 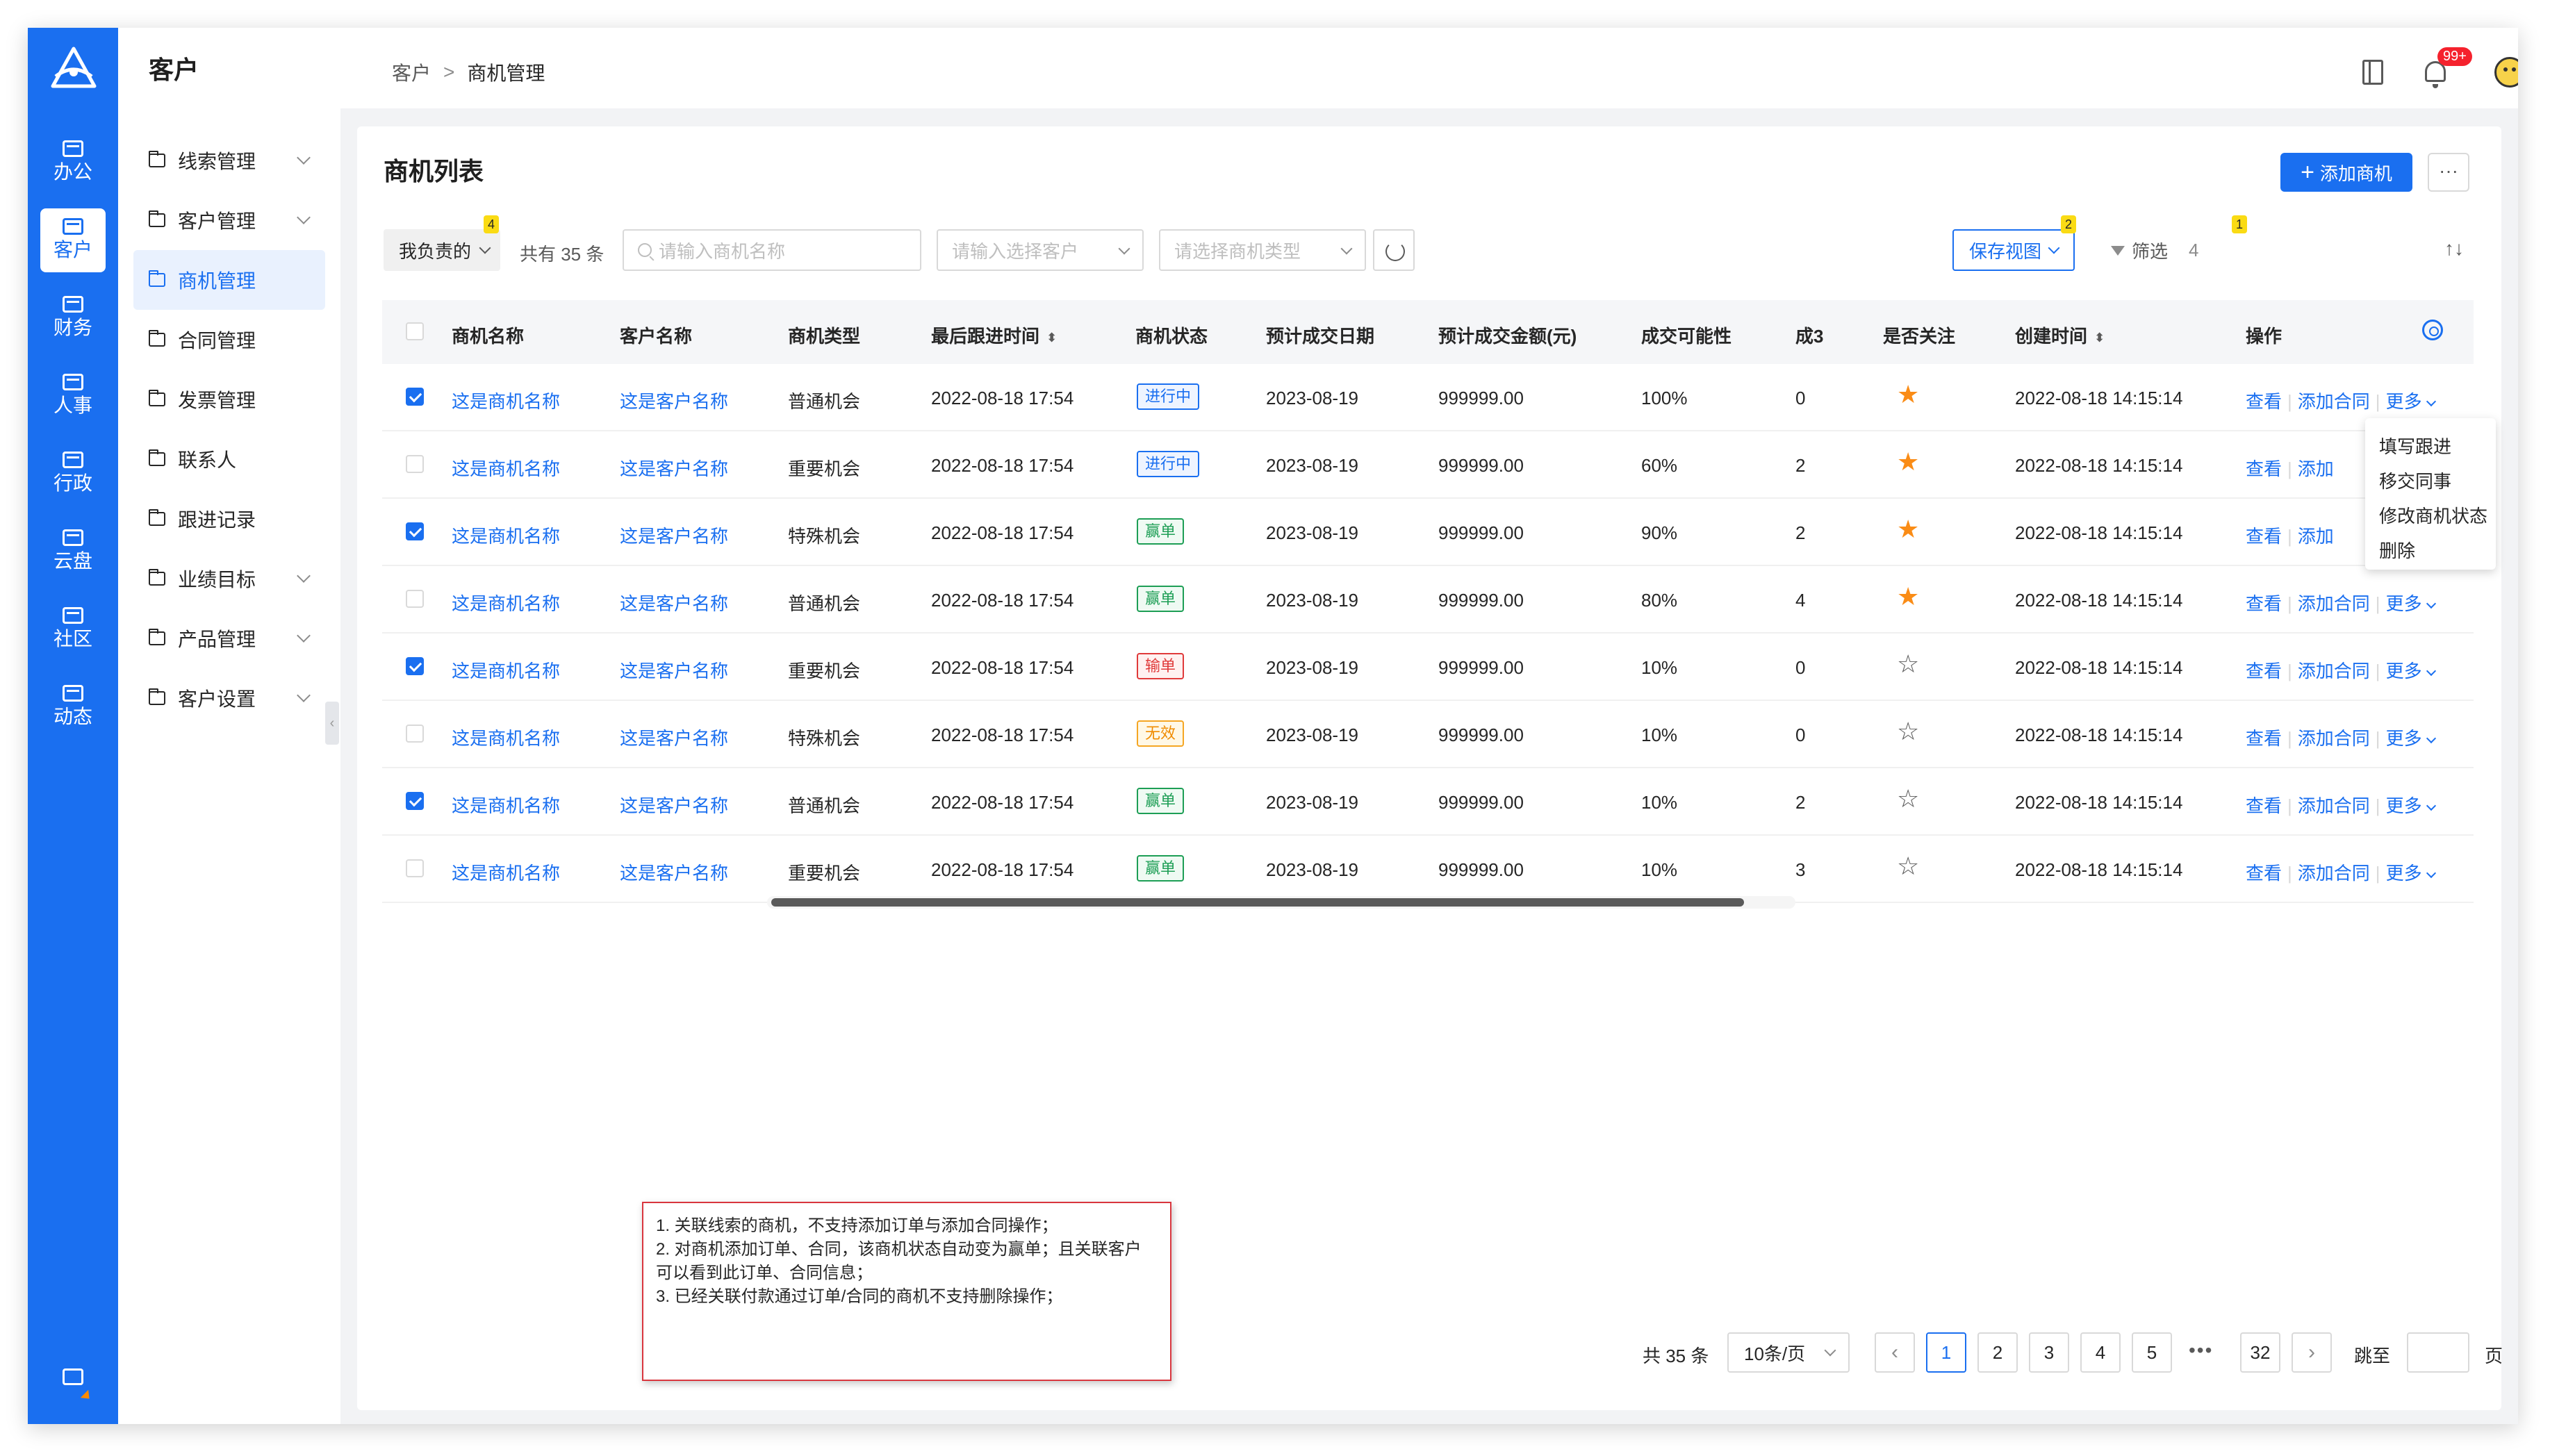 I want to click on col-created: 创建时间 ⬍, so click(x=2060, y=335).